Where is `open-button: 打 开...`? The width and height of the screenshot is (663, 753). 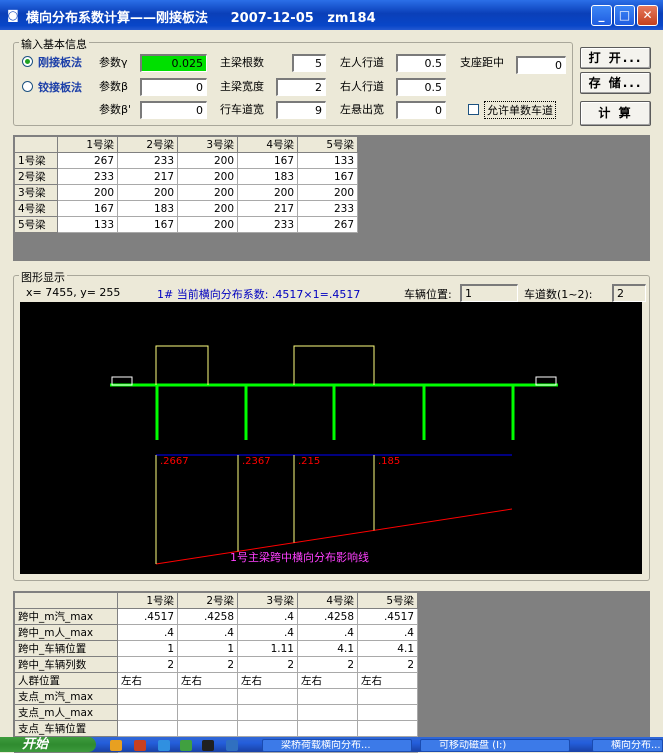 open-button: 打 开... is located at coordinates (615, 58).